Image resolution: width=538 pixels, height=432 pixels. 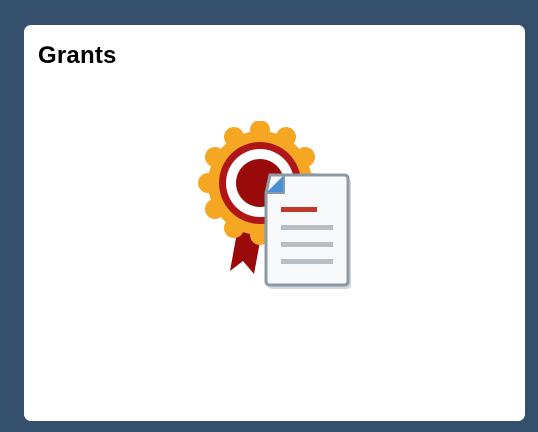 What do you see at coordinates (299, 209) in the screenshot?
I see `document-red-line` at bounding box center [299, 209].